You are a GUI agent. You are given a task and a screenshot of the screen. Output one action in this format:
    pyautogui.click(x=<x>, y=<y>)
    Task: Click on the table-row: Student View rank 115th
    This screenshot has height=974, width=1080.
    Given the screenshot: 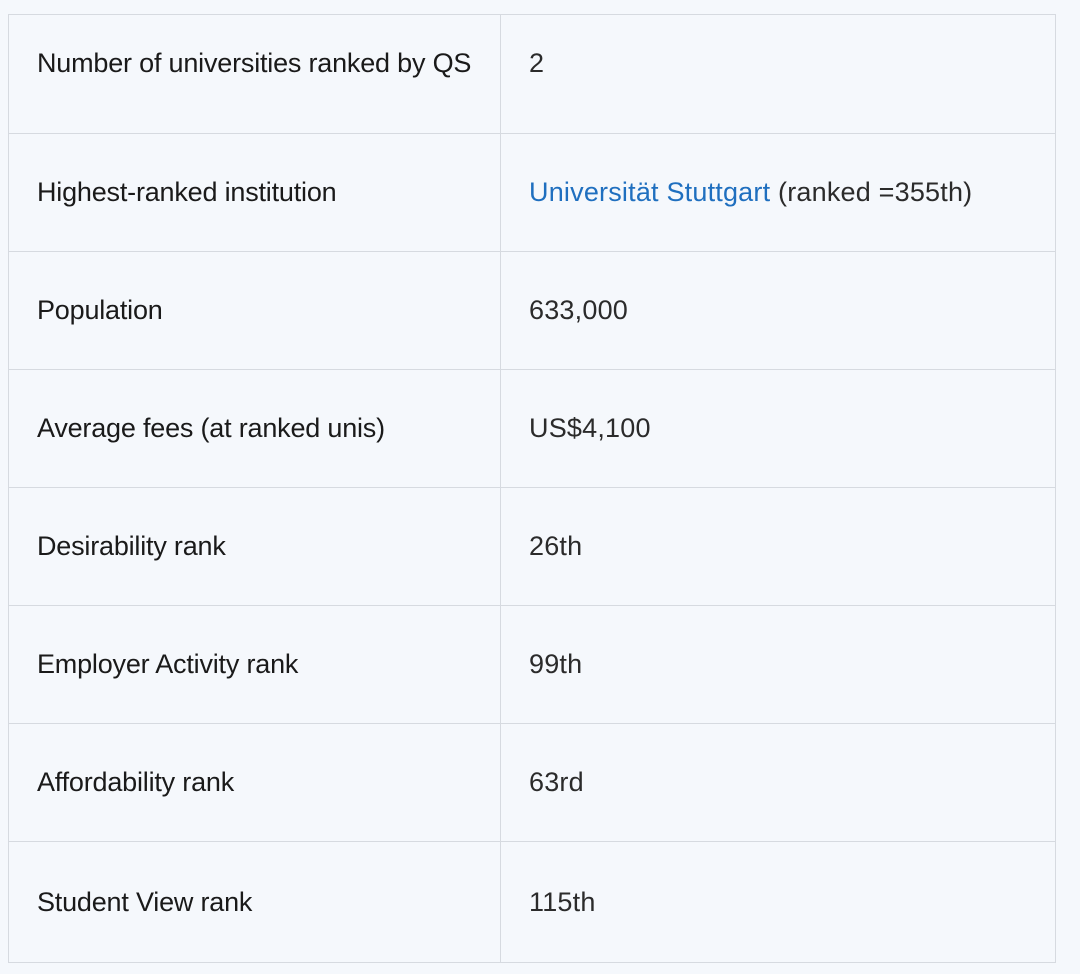 What is the action you would take?
    pyautogui.click(x=532, y=902)
    